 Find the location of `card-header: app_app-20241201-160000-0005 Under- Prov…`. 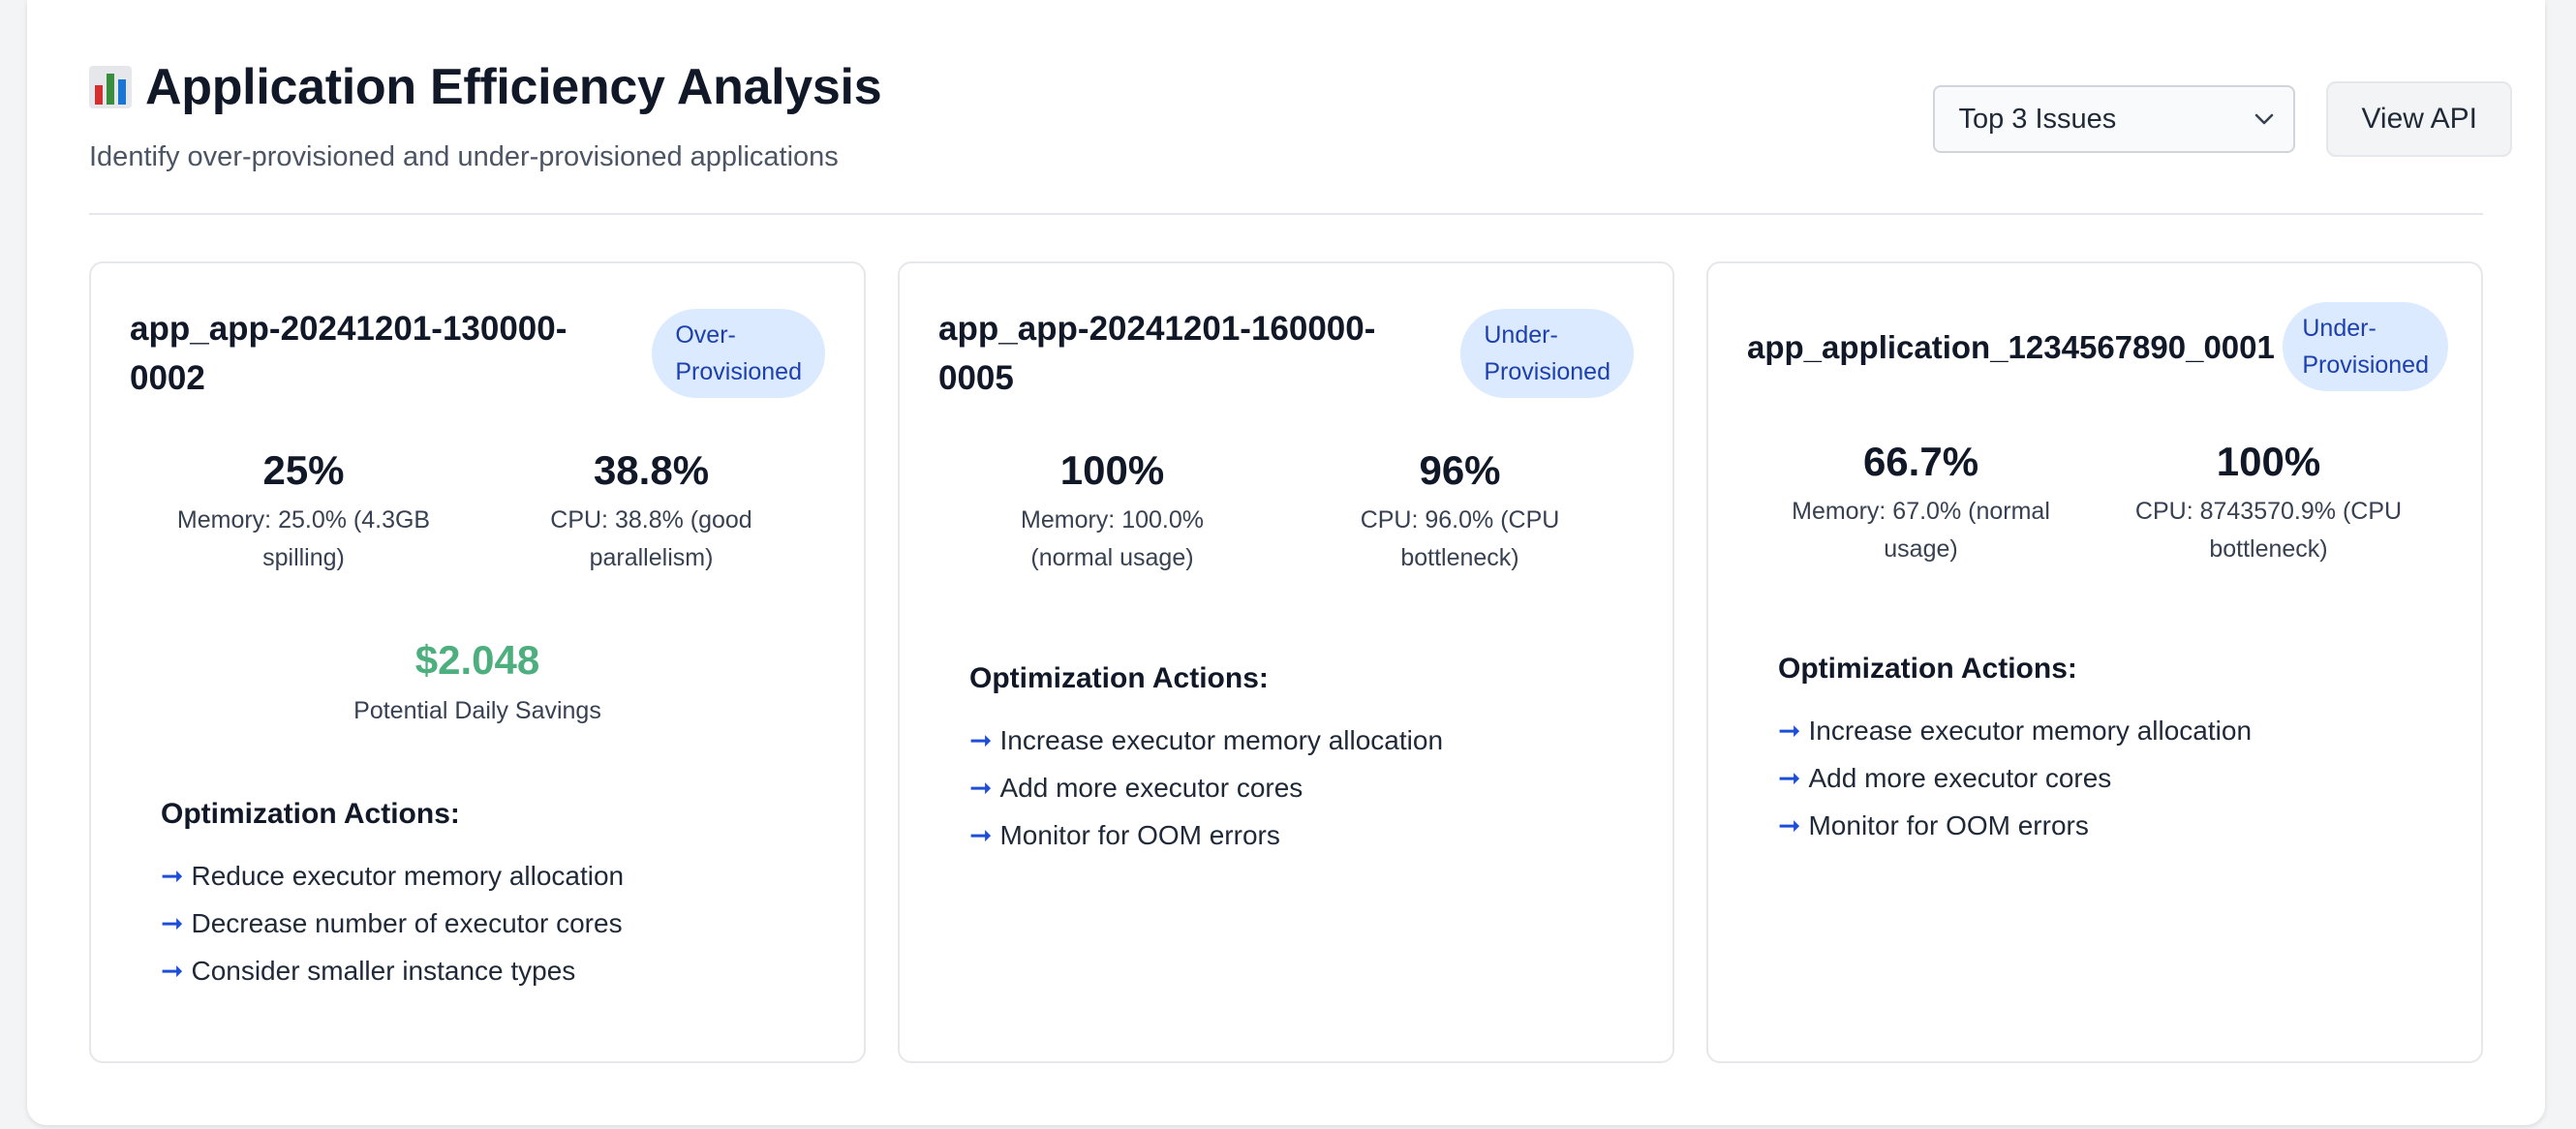

card-header: app_app-20241201-160000-0005 Under- Prov… is located at coordinates (1286, 353).